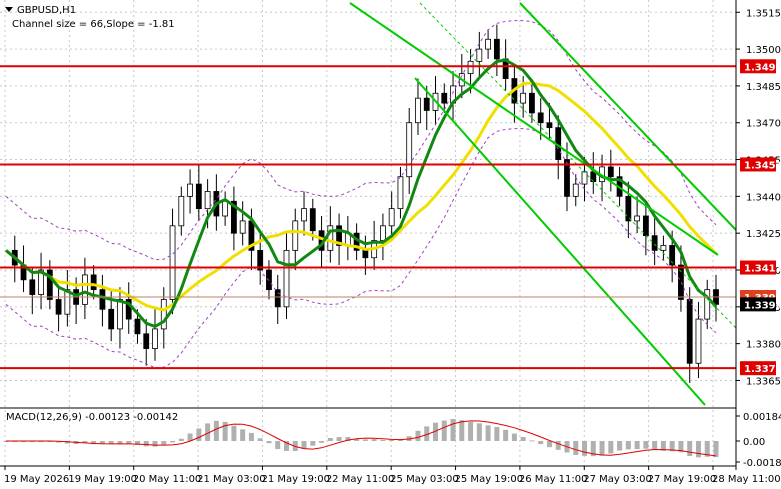 The height and width of the screenshot is (489, 781). What do you see at coordinates (762, 67) in the screenshot?
I see `level-label: 1.3493` at bounding box center [762, 67].